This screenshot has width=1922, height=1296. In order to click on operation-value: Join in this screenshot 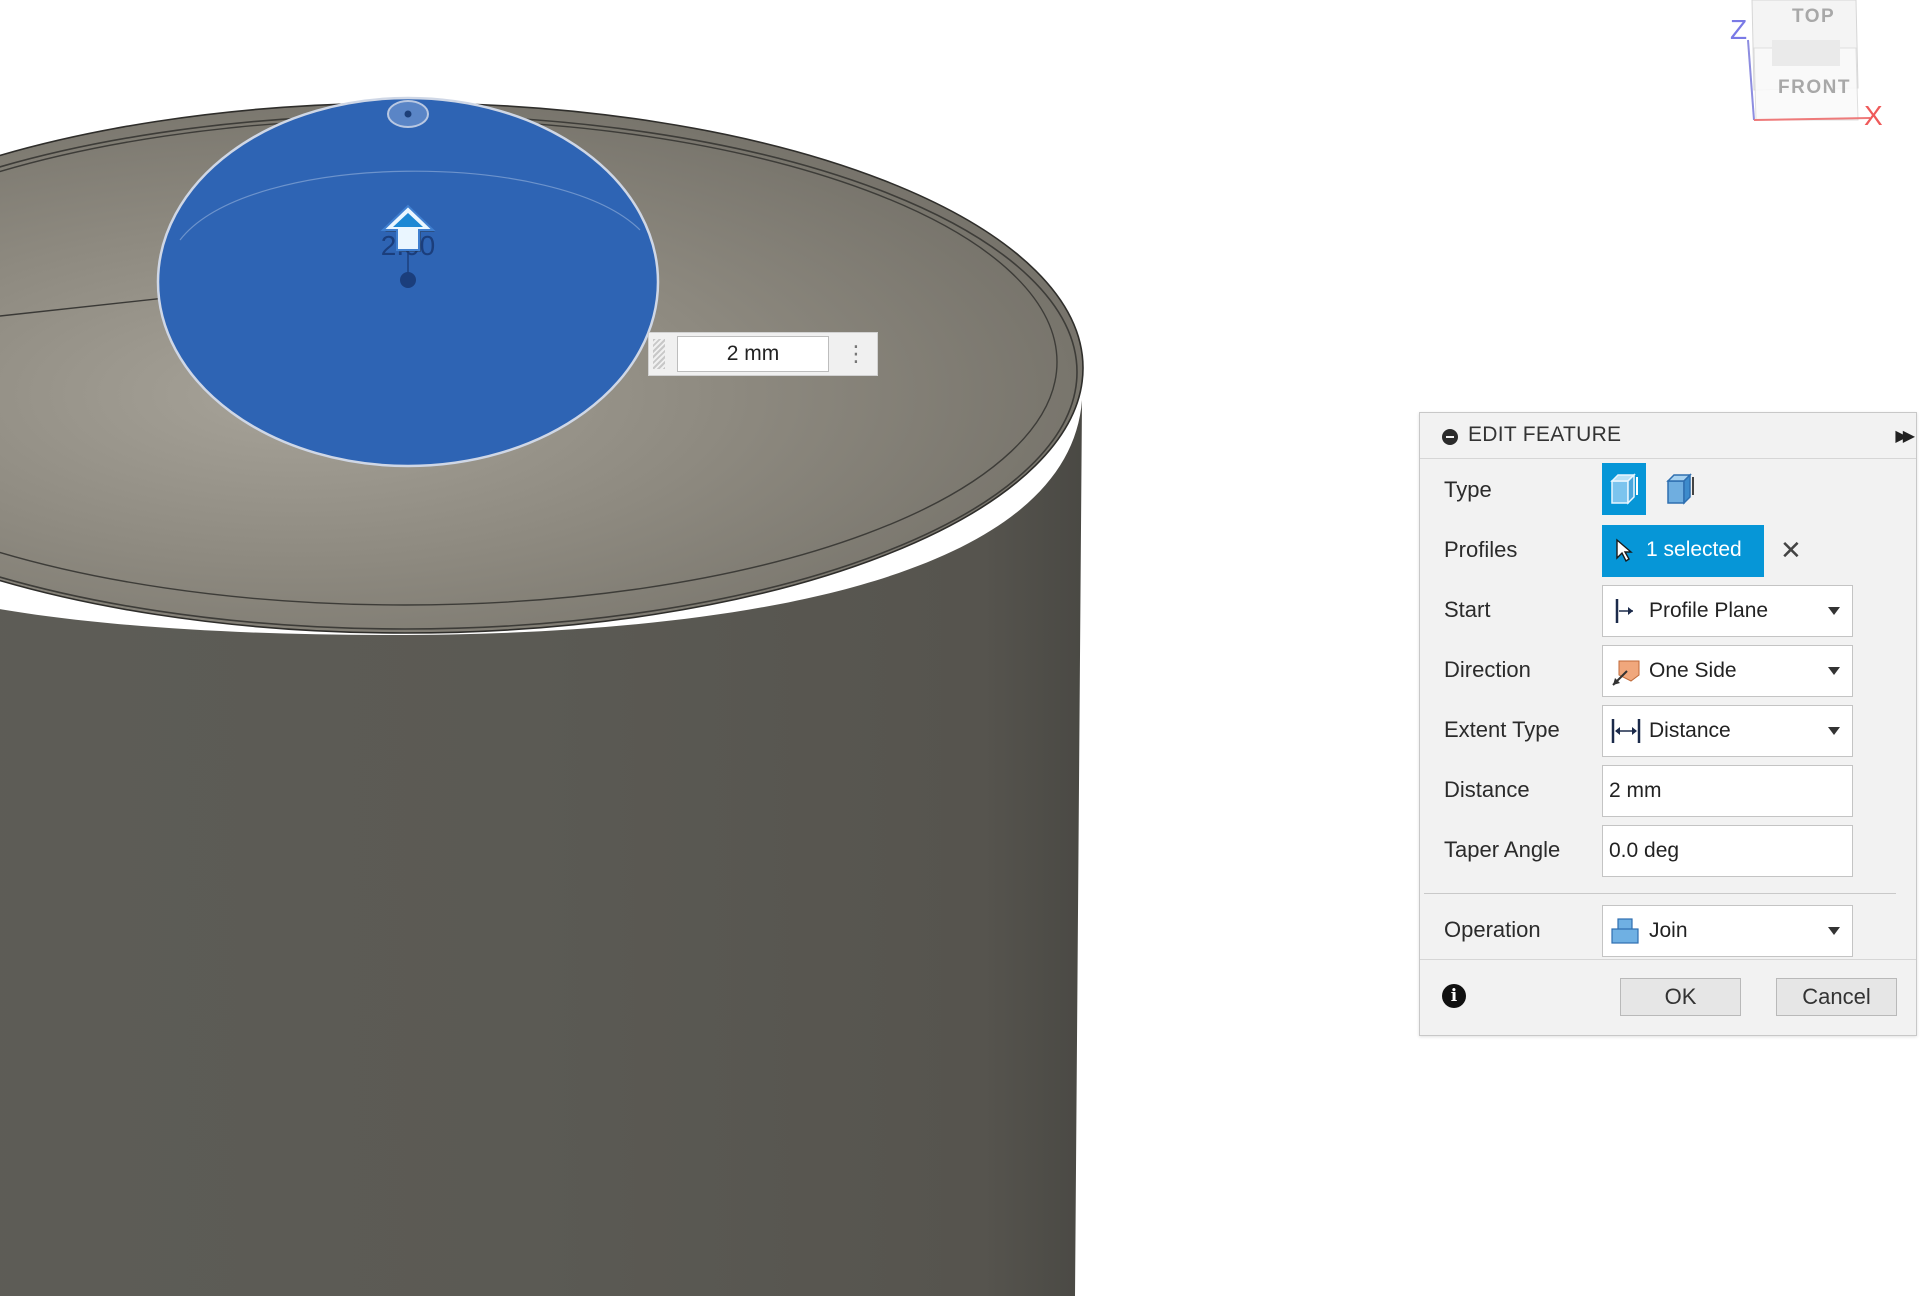, I will do `click(1668, 930)`.